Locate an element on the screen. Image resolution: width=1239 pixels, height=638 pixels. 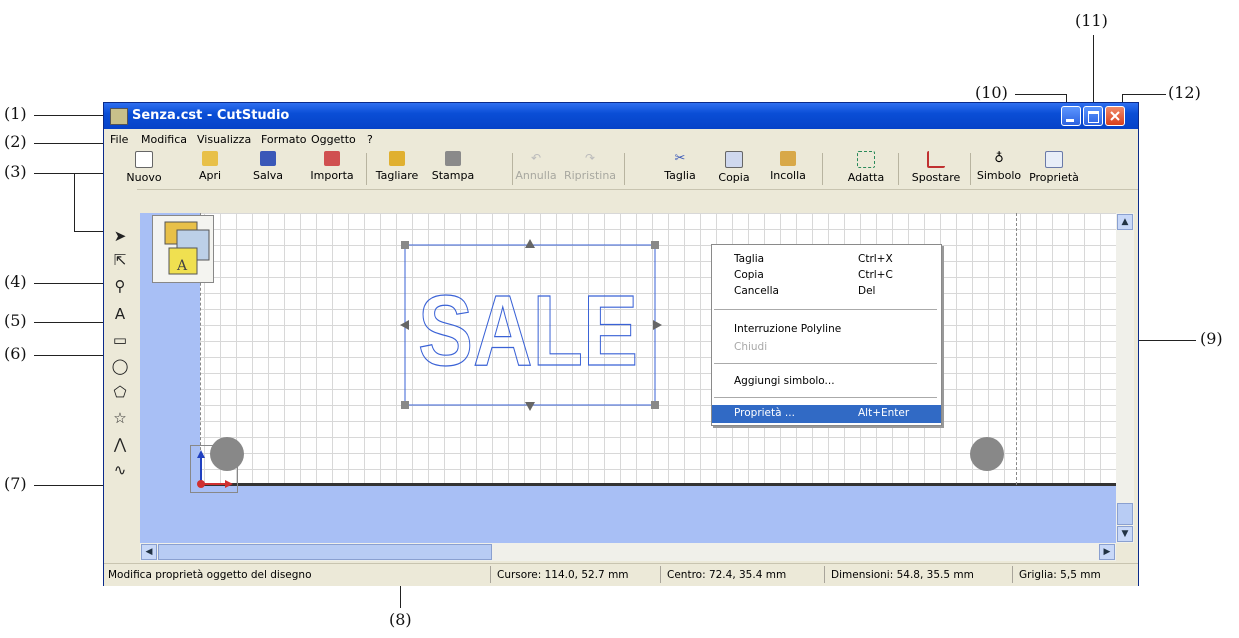
context-item-proprieta: Proprietà ... Alt+Enter is located at coordinates (826, 414).